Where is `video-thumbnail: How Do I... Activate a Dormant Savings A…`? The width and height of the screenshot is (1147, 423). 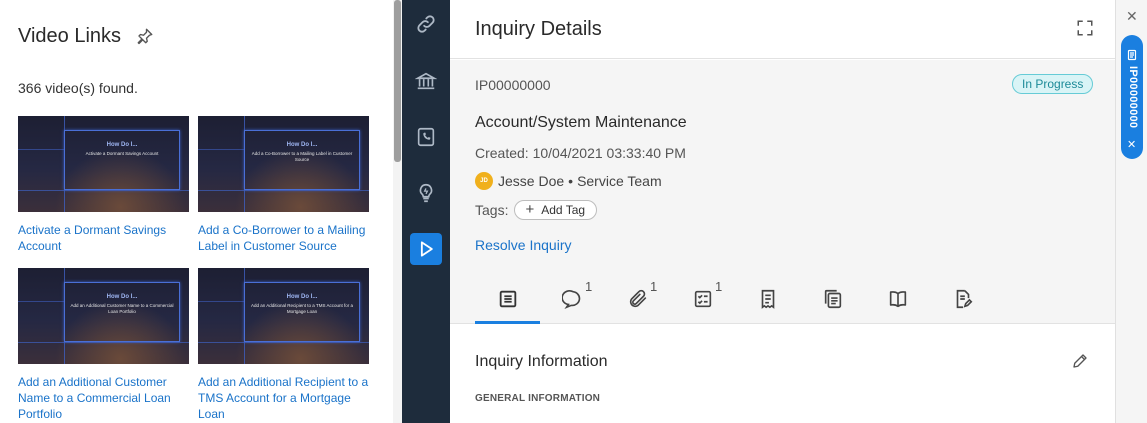 video-thumbnail: How Do I... Activate a Dormant Savings A… is located at coordinates (103, 164).